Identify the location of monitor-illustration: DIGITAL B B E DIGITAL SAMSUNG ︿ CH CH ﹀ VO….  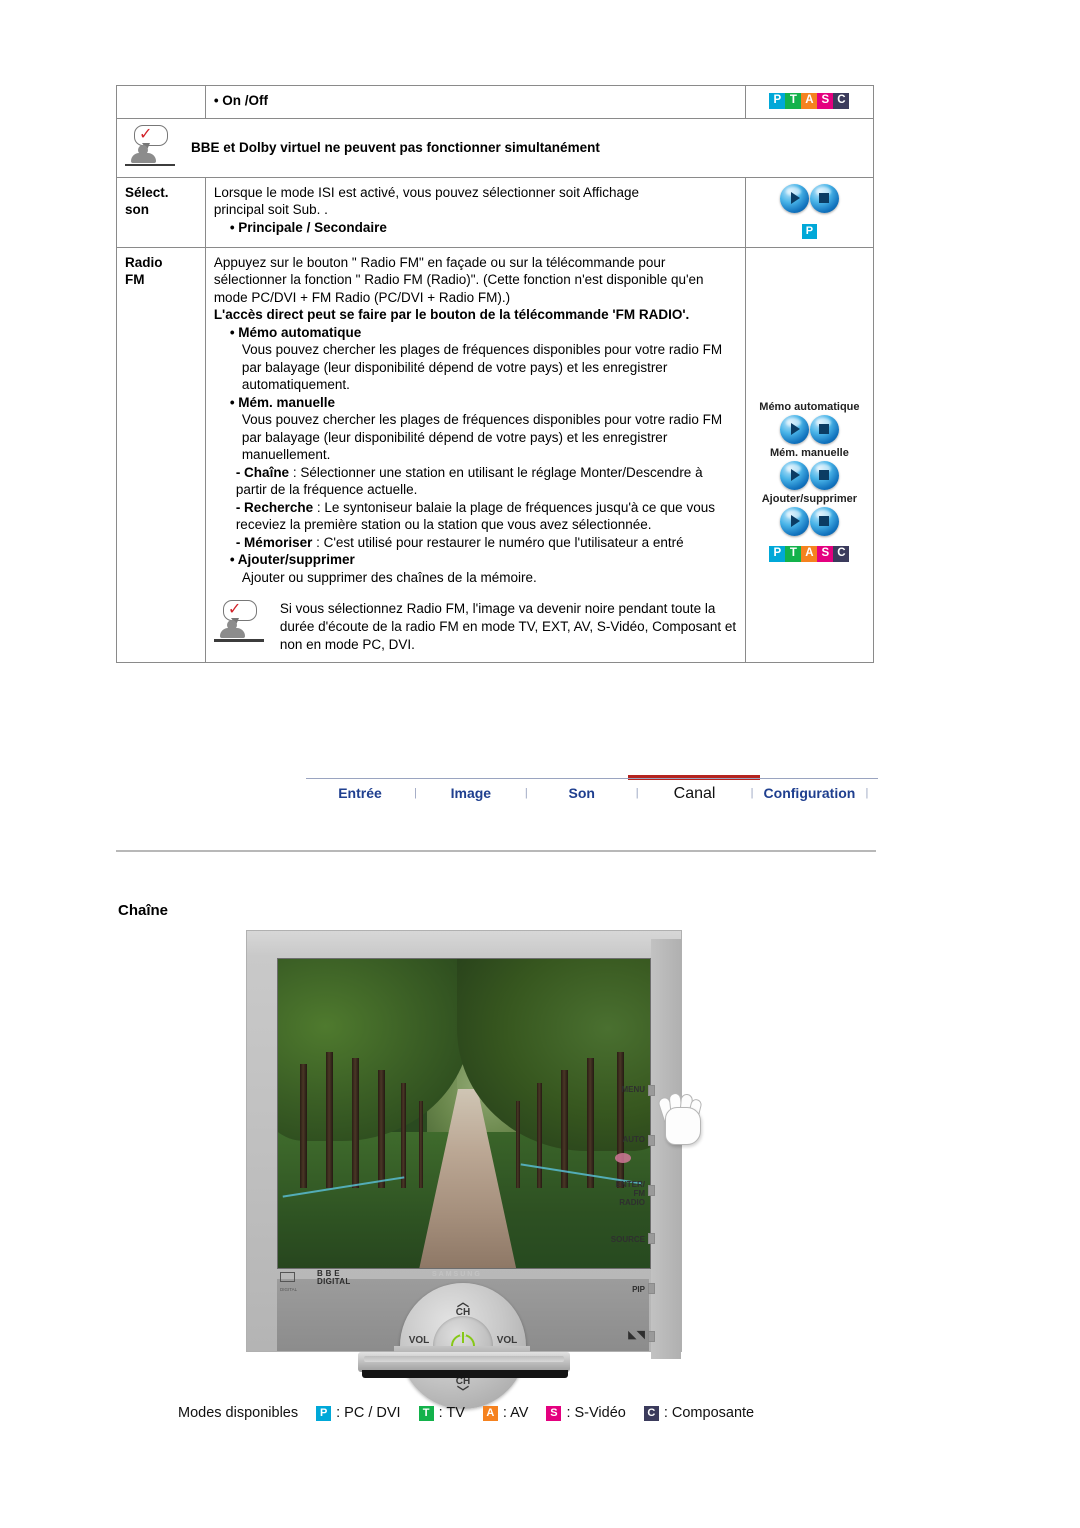
(486, 1165).